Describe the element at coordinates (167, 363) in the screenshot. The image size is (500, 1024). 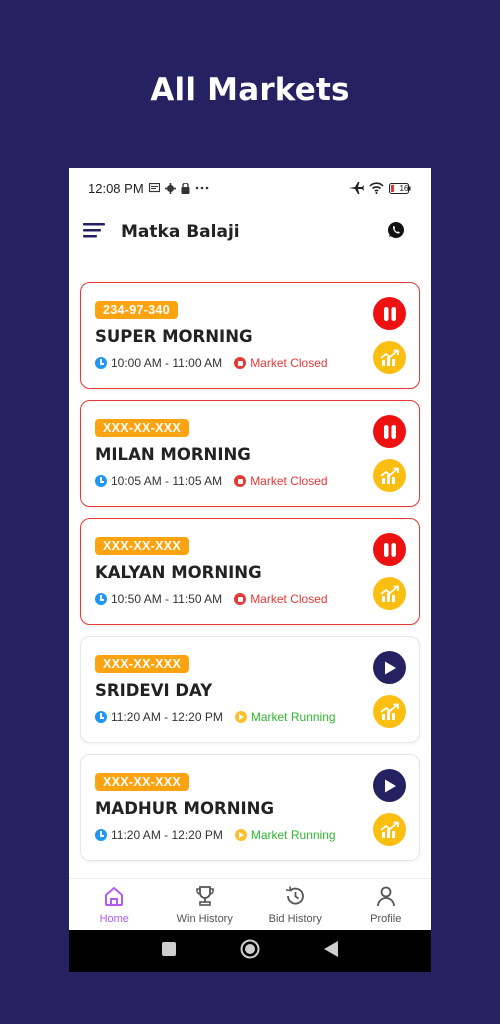
I see `market-time: 10:00 AM - 11:00 AM` at that location.